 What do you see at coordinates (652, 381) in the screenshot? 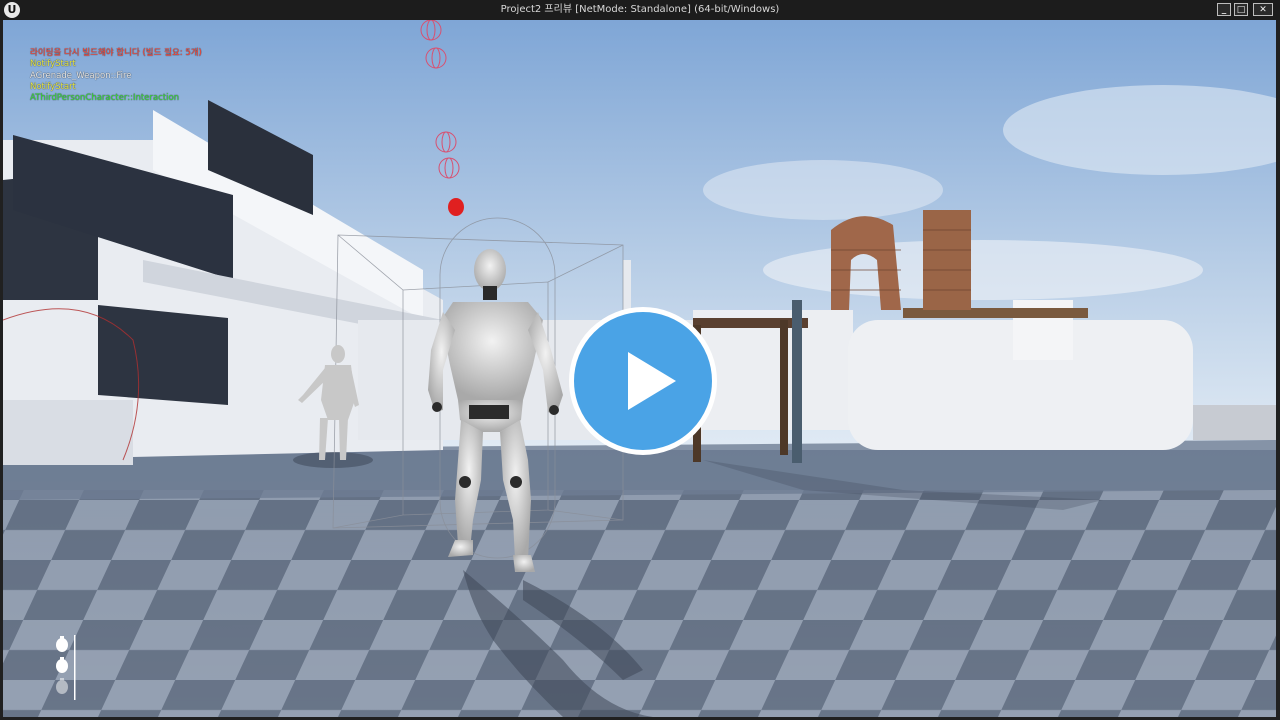
I see `play-icon` at bounding box center [652, 381].